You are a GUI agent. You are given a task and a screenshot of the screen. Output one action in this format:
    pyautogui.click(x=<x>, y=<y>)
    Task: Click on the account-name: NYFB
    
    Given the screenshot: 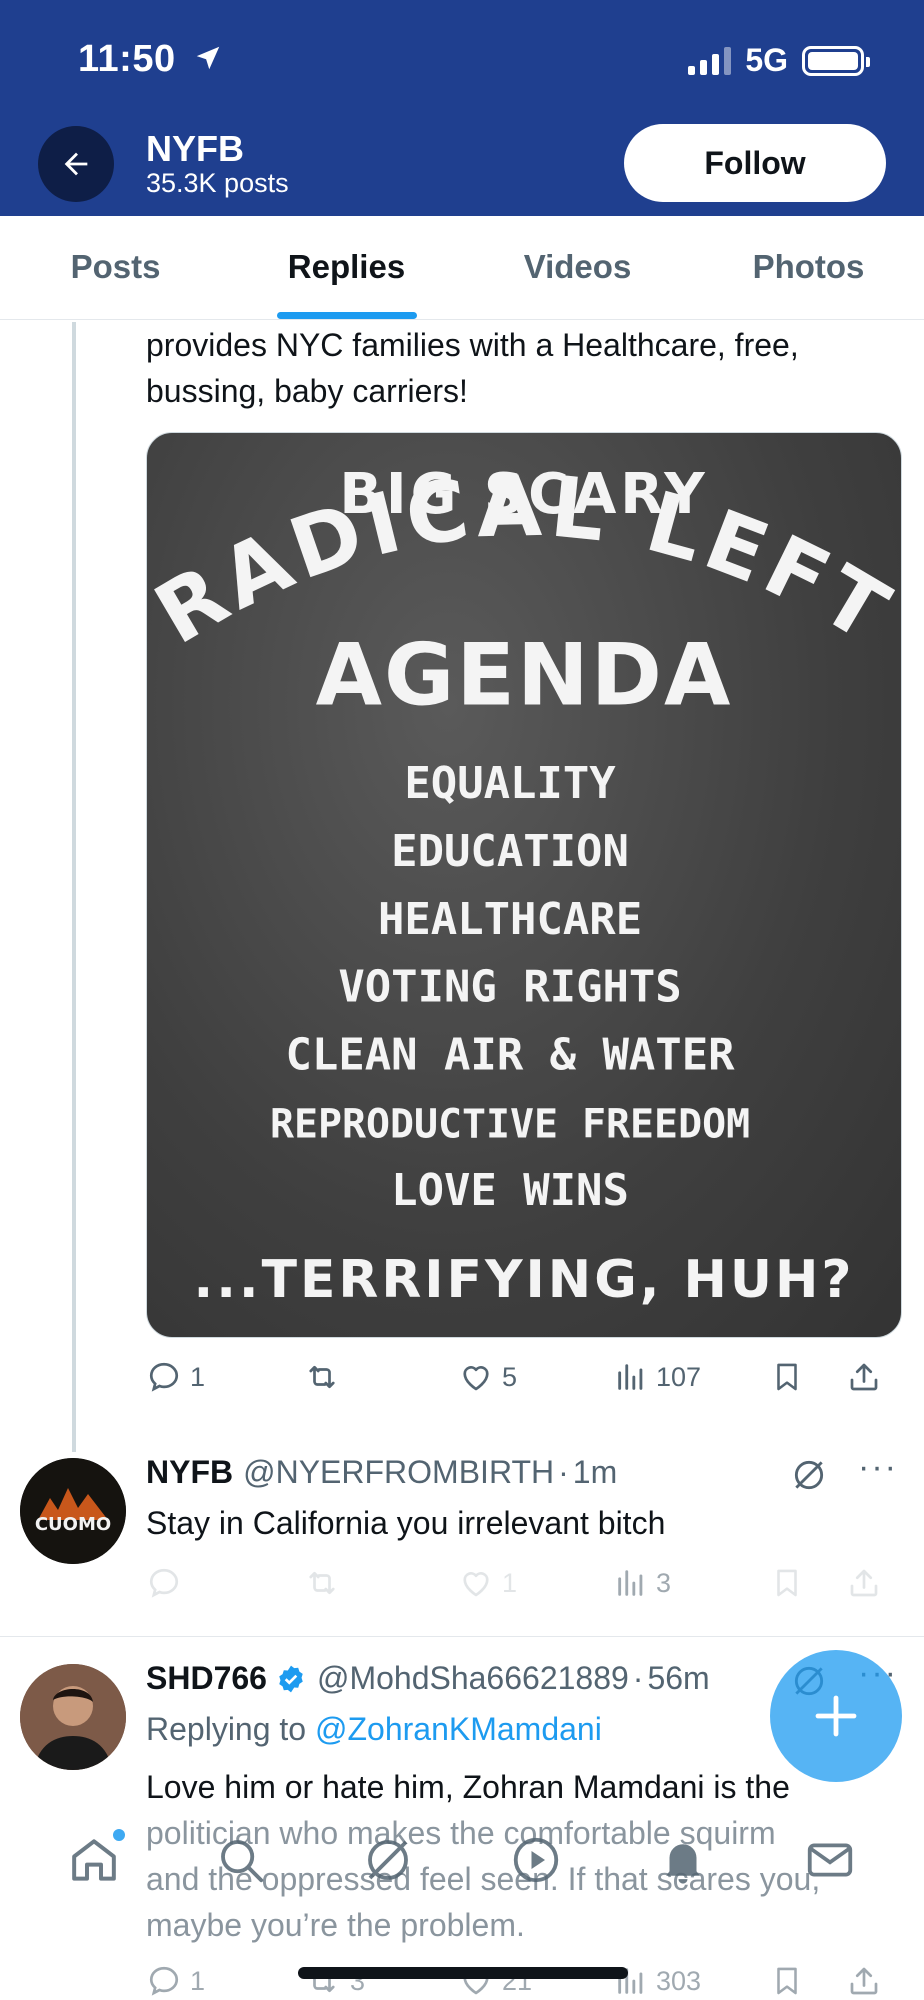 What is the action you would take?
    pyautogui.click(x=195, y=148)
    